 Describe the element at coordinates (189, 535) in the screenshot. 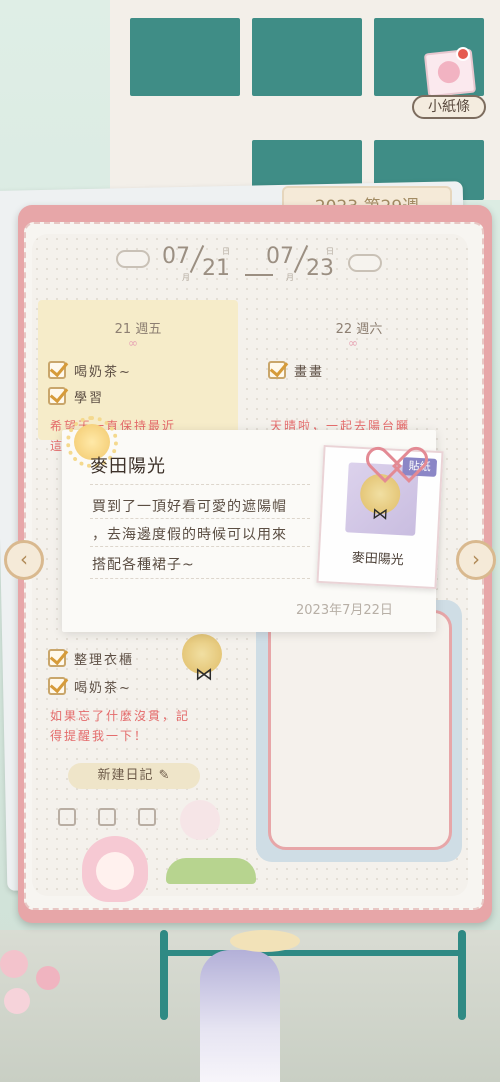

I see `popup-text-line: ，去海邊度假的時候可以用來` at that location.